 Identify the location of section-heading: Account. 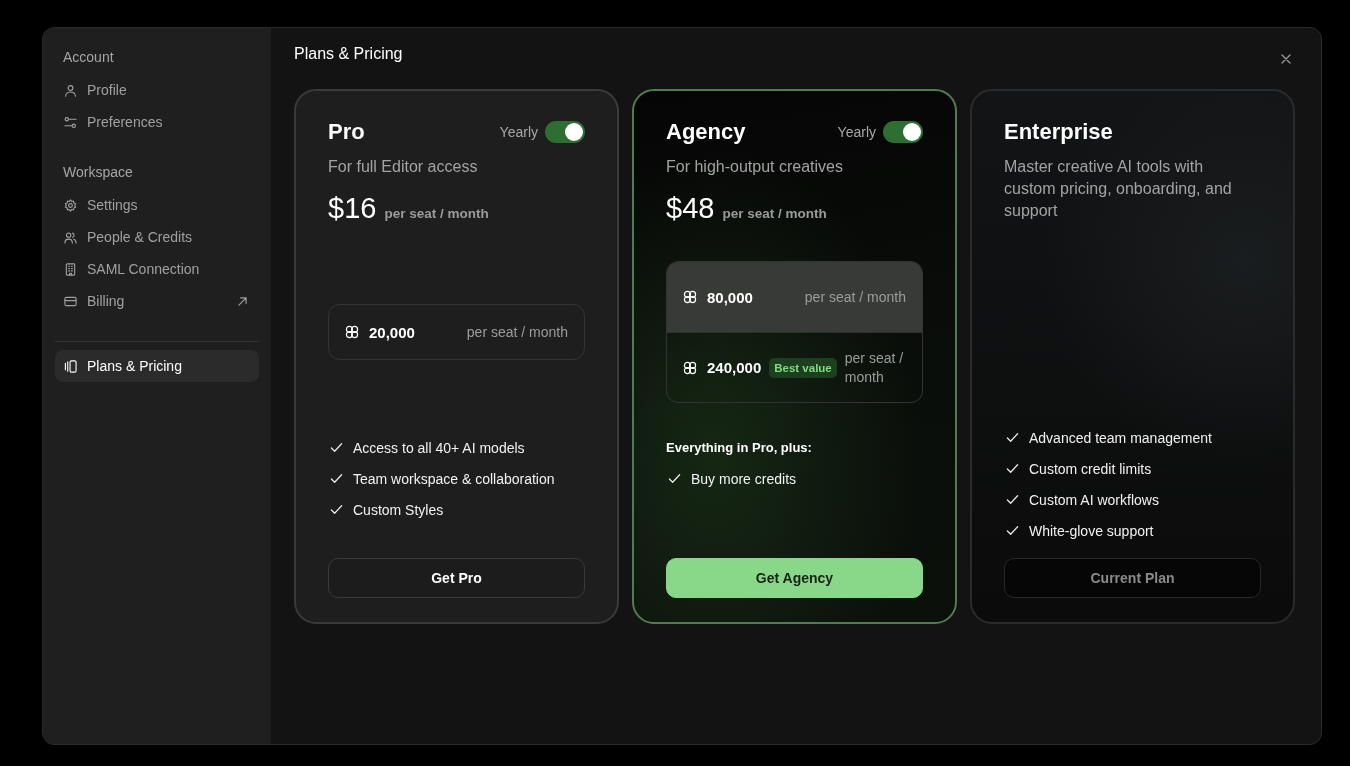
(88, 57).